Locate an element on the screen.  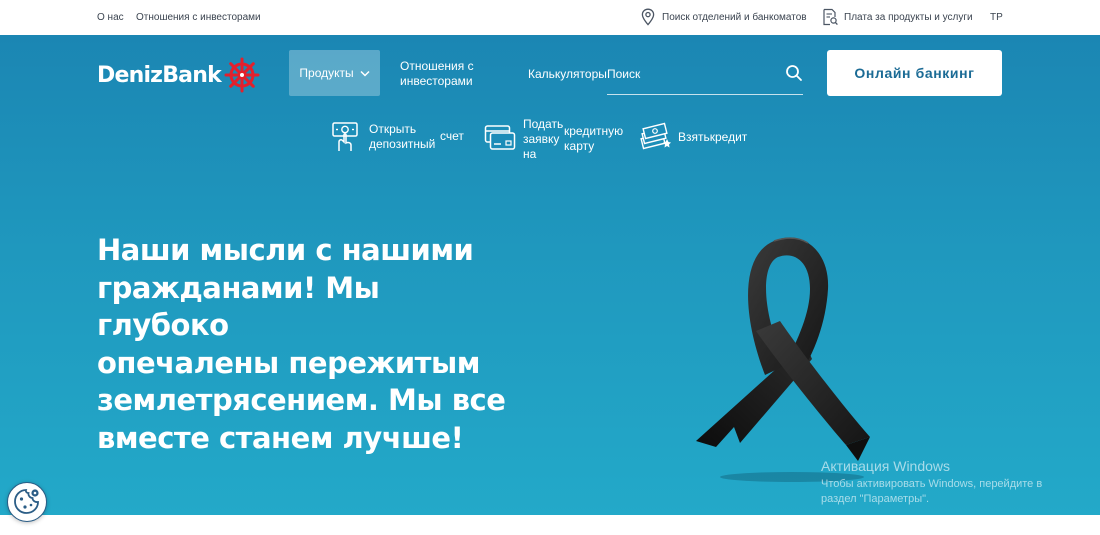
page-below-hero is located at coordinates (550, 525).